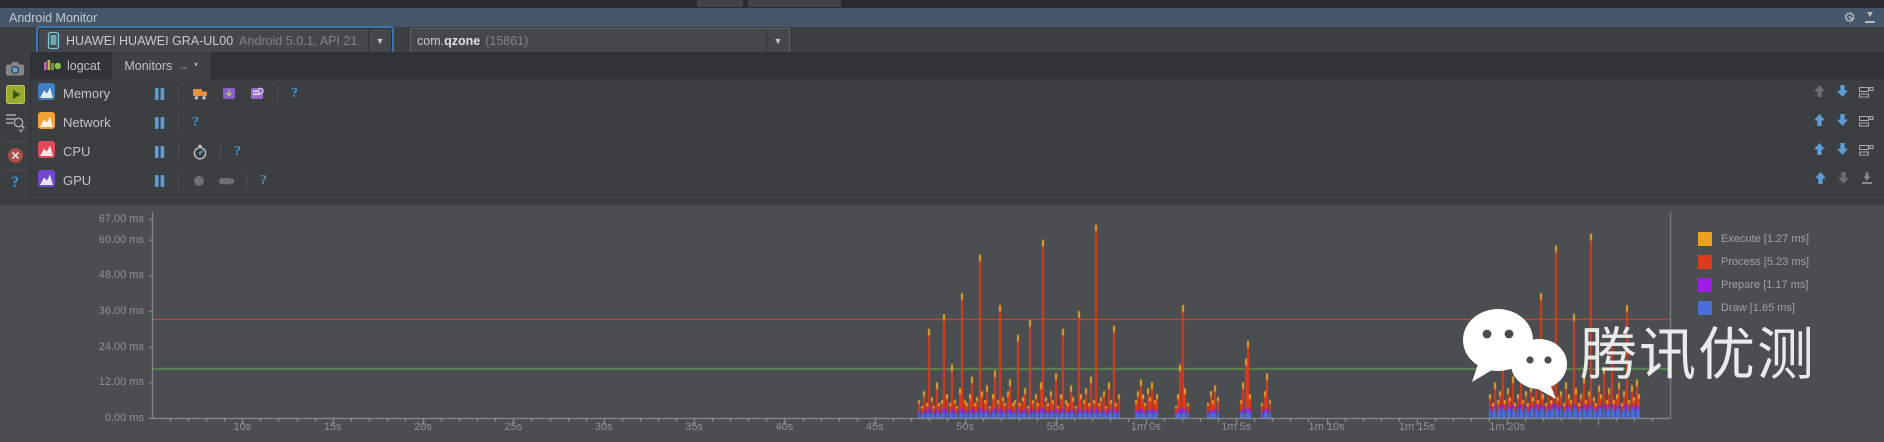 This screenshot has width=1884, height=442. Describe the element at coordinates (423, 427) in the screenshot. I see `x-tick-label: 20s` at that location.